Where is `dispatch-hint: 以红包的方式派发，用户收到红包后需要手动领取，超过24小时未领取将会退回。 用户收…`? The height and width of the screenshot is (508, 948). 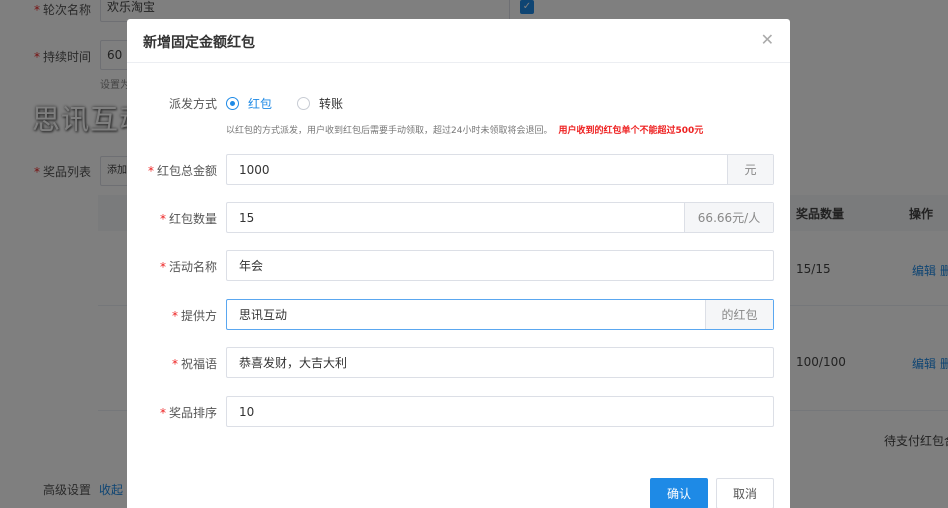
dispatch-hint: 以红包的方式派发，用户收到红包后需要手动领取，超过24小时未领取将会退回。 用户收… is located at coordinates (465, 131).